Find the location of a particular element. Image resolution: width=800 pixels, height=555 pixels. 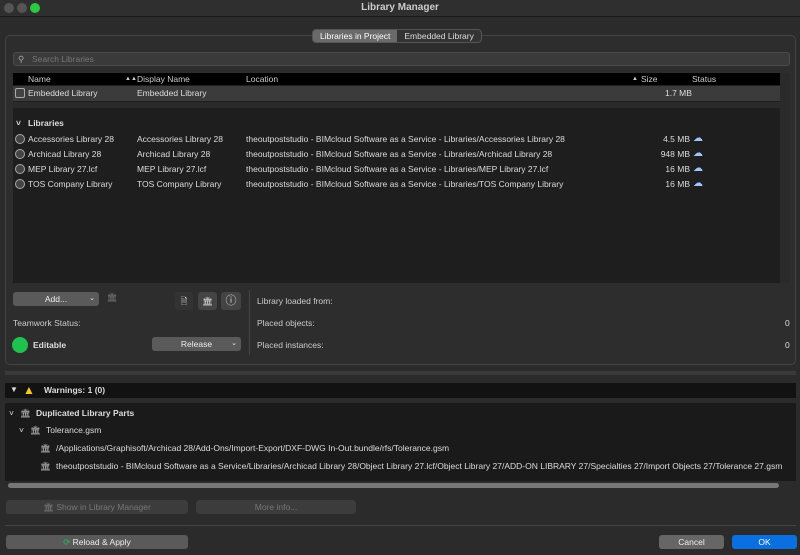

reload-apply-button: ⟳ Reload & Apply is located at coordinates (97, 542).